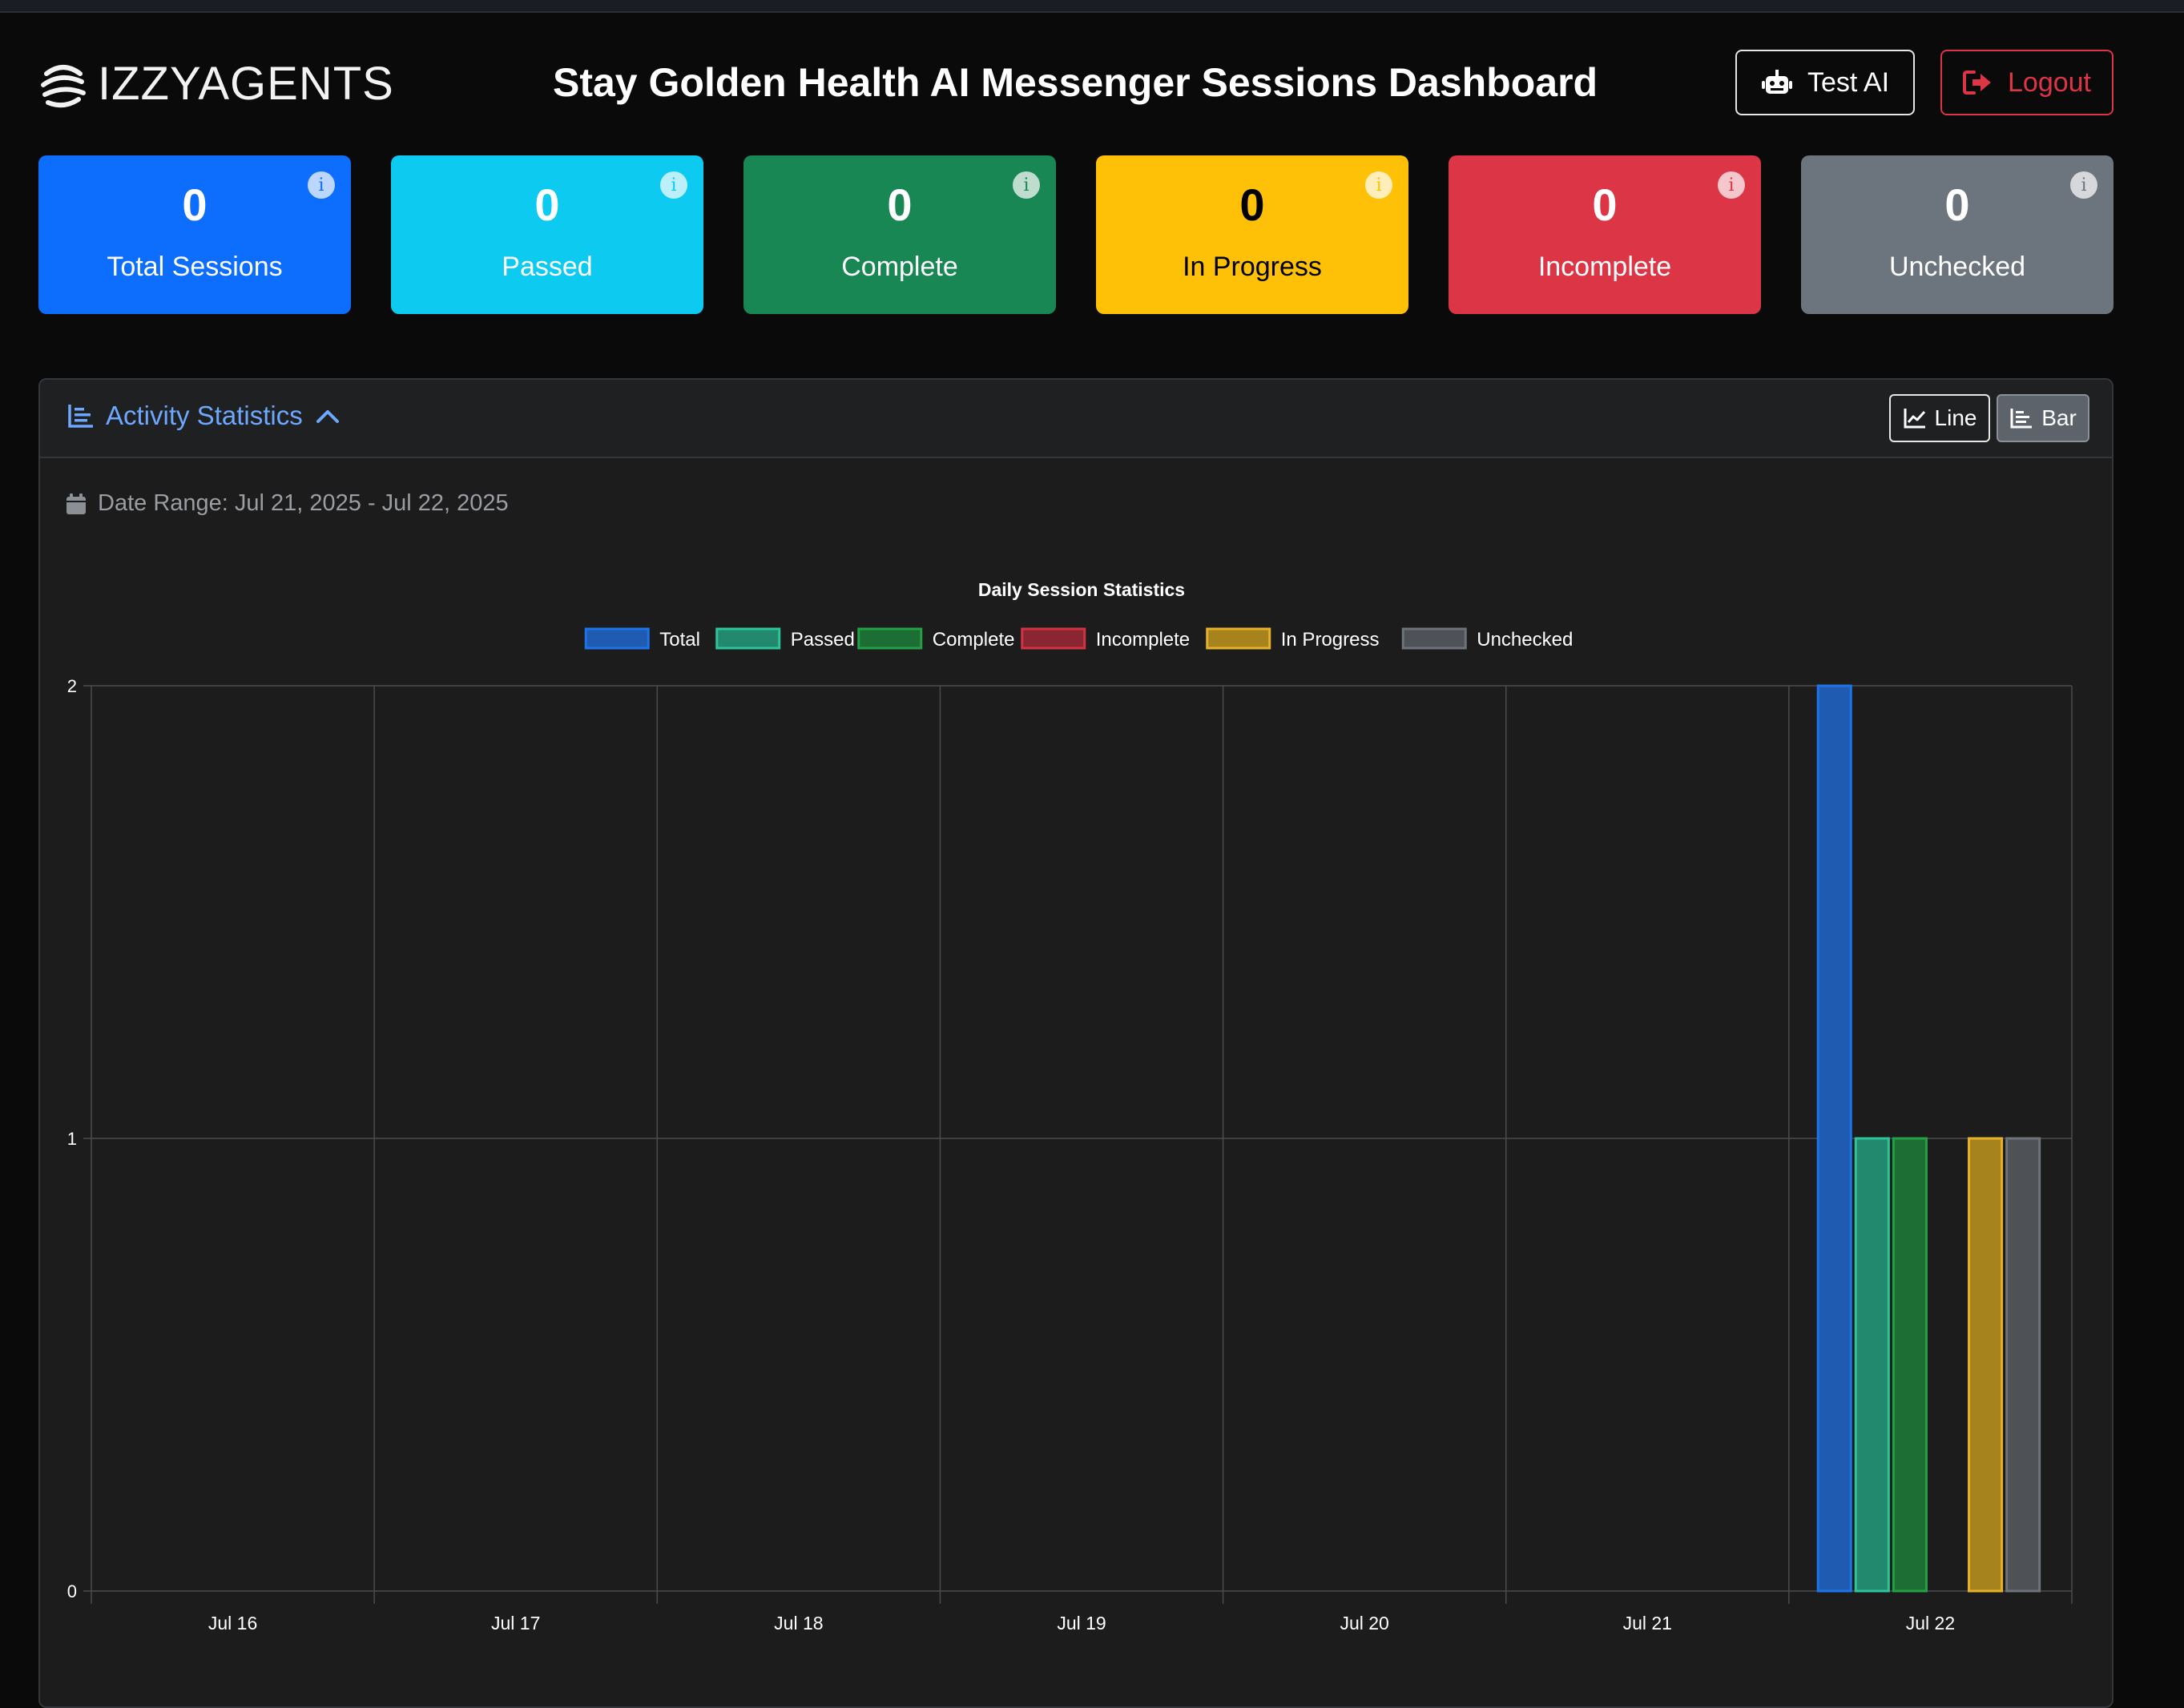 This screenshot has height=1708, width=2184. What do you see at coordinates (2049, 82) in the screenshot?
I see `logout-label: Logout` at bounding box center [2049, 82].